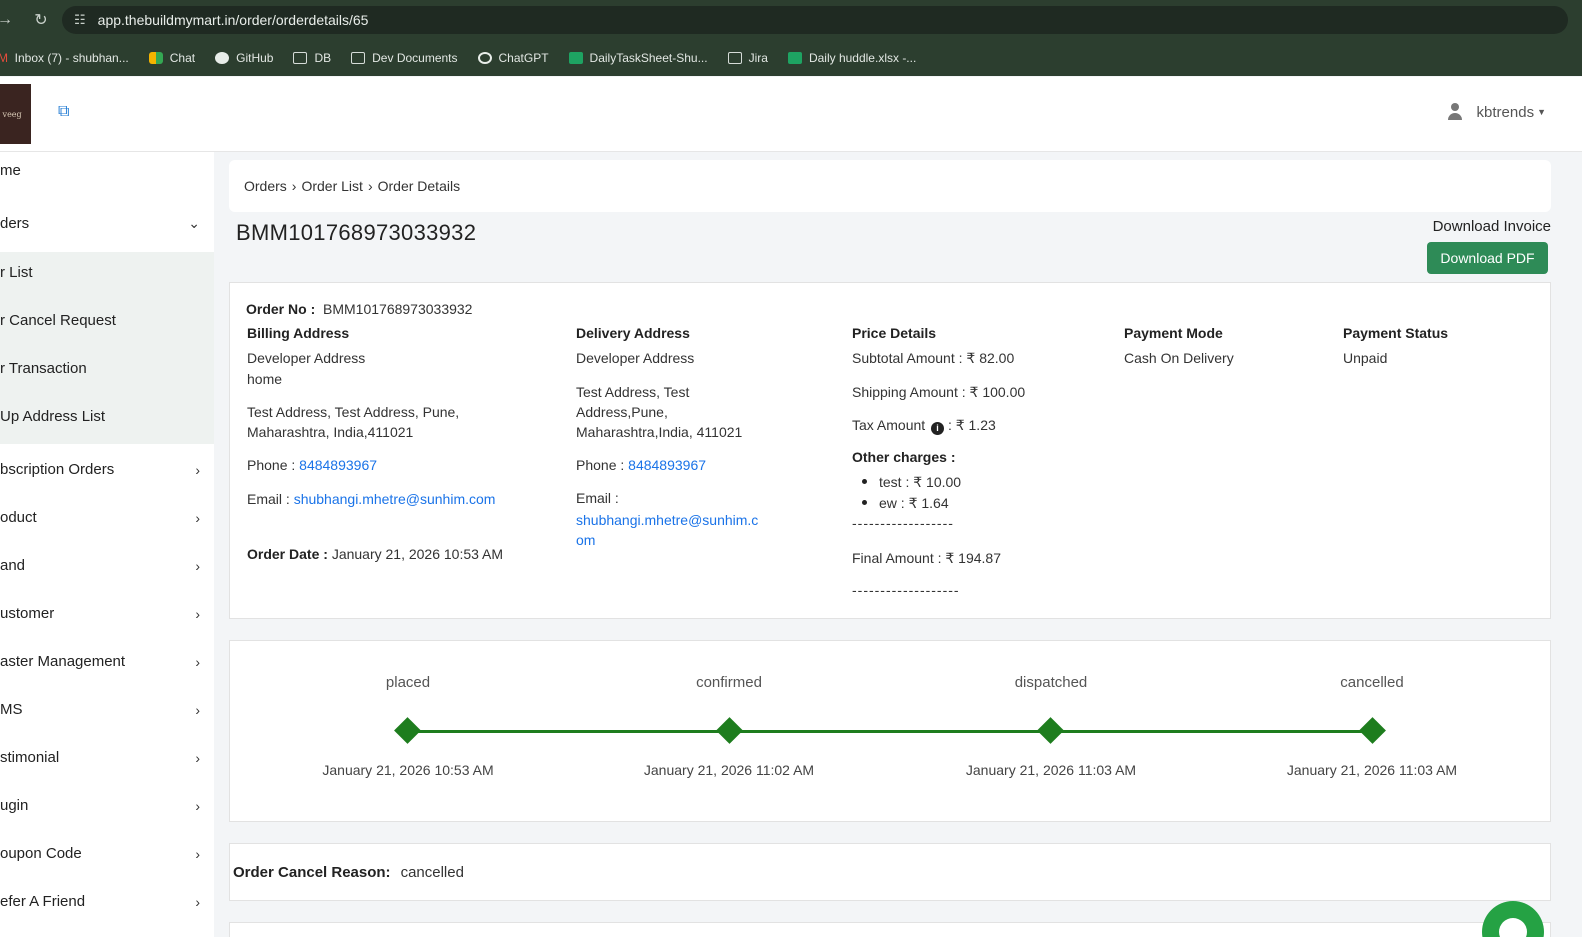 The height and width of the screenshot is (937, 1582). I want to click on bookmark-db: DB, so click(312, 58).